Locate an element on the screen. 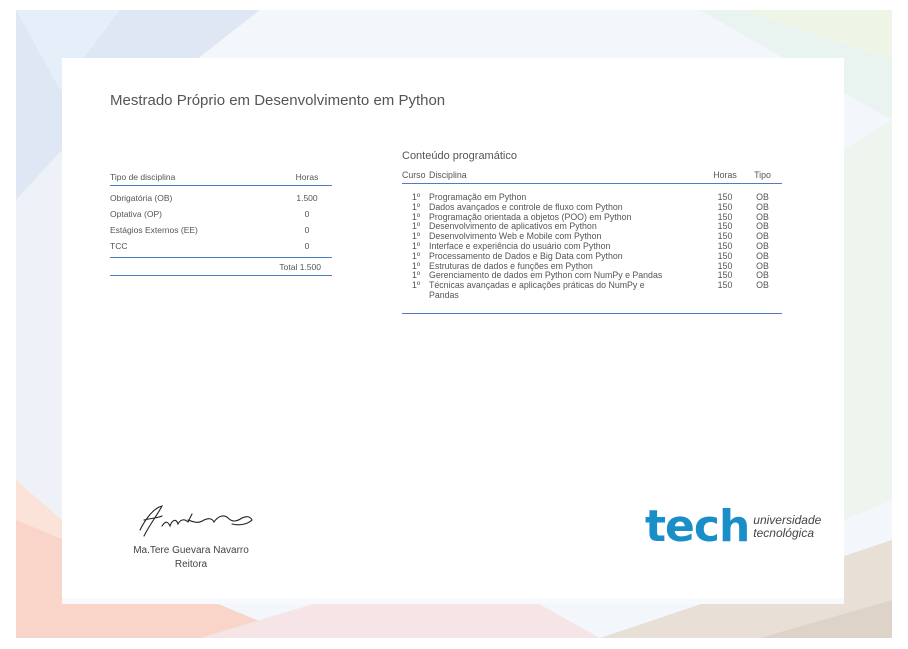  table-row: Optativa (OP) 0 is located at coordinates (221, 214).